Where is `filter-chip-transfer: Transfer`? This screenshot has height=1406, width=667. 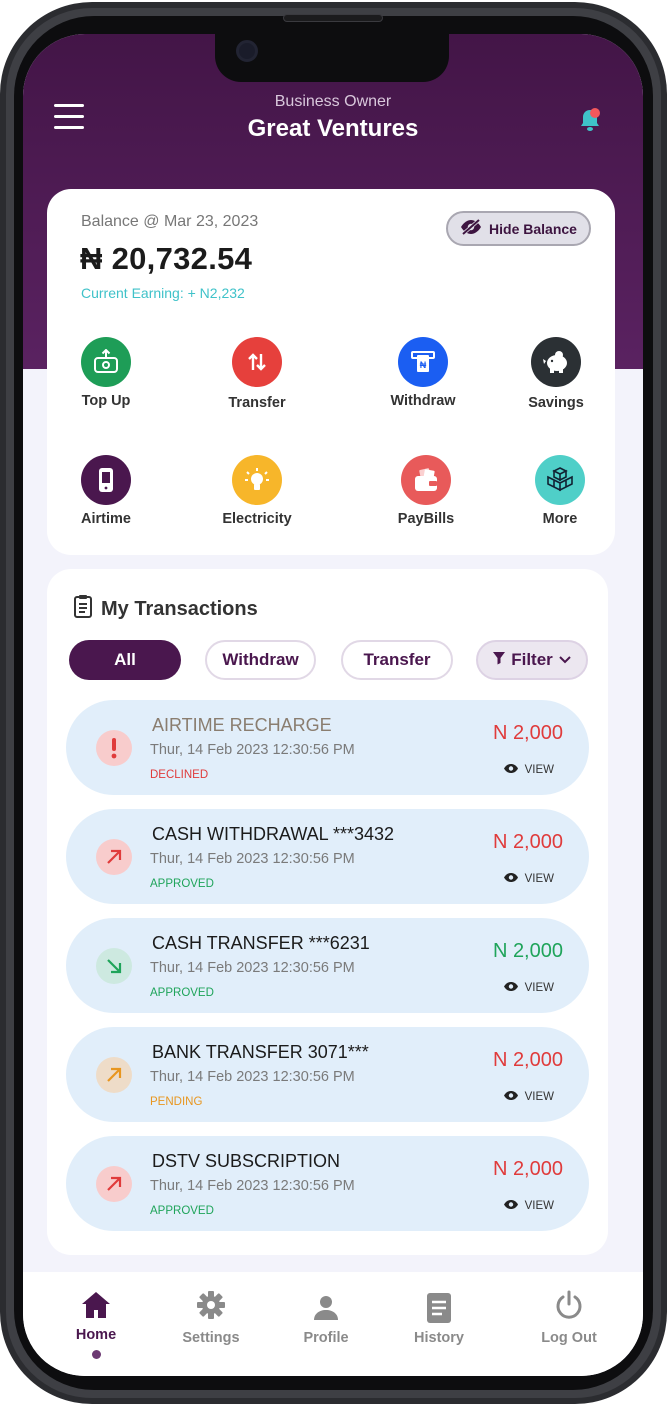
filter-chip-transfer: Transfer is located at coordinates (397, 660).